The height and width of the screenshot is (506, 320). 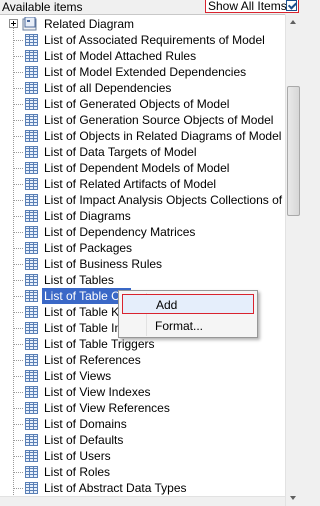 What do you see at coordinates (142, 360) in the screenshot?
I see `tree-list-item: List of References` at bounding box center [142, 360].